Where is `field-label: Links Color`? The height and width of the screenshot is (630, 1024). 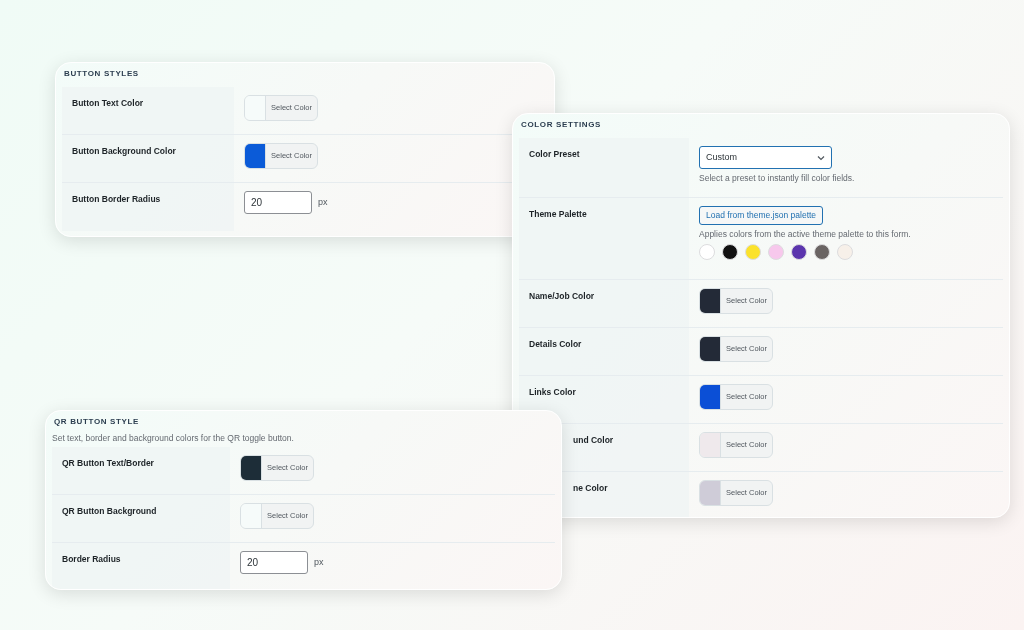 field-label: Links Color is located at coordinates (553, 392).